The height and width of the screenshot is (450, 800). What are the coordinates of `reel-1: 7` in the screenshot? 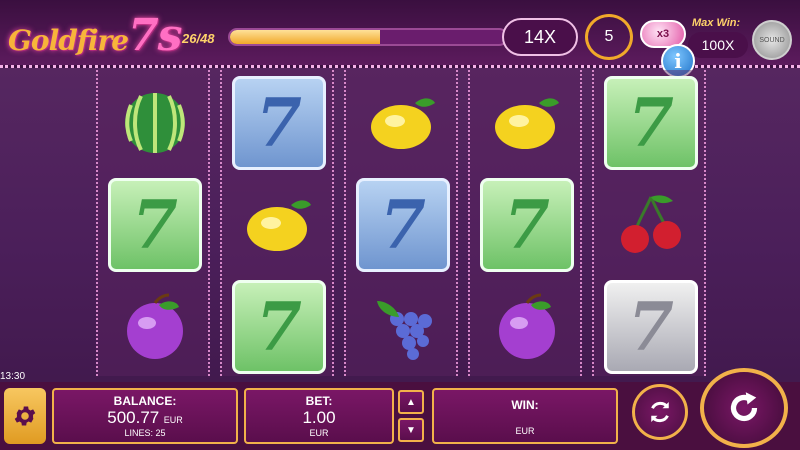 It's located at (153, 223).